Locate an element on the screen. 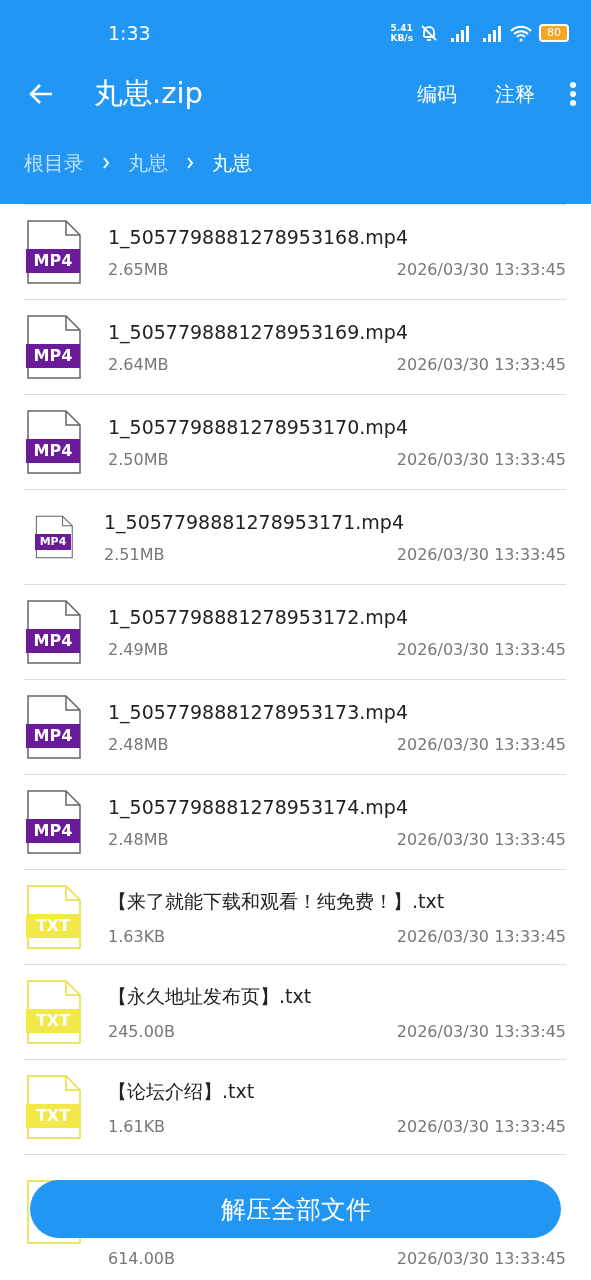  file-row: MP4 1_5057798881278953173.mp4 2.48MB 2026/03/30 13:33:45 is located at coordinates (295, 726).